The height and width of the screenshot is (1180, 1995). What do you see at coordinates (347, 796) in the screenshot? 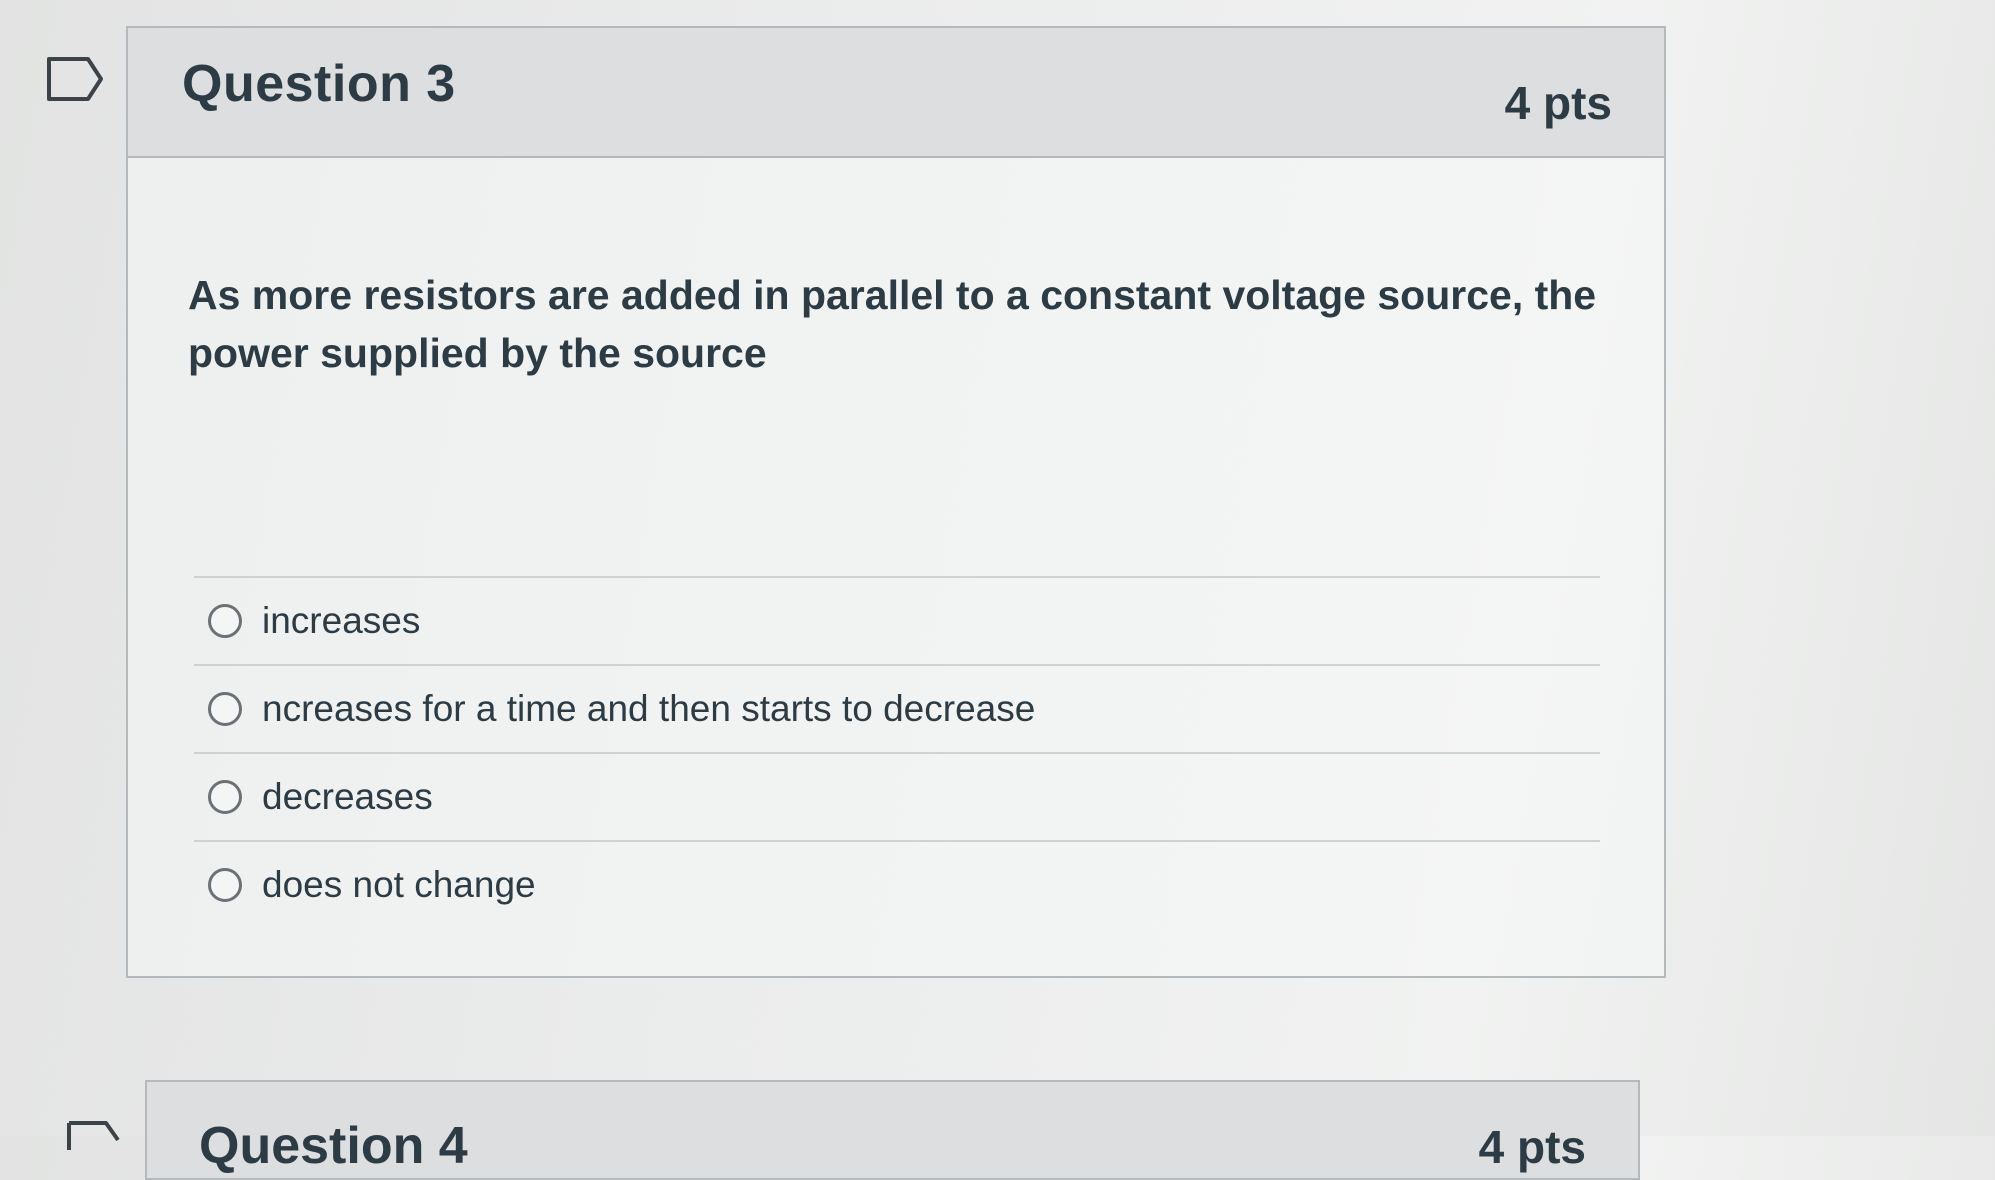
I see `answer-label: decreases` at bounding box center [347, 796].